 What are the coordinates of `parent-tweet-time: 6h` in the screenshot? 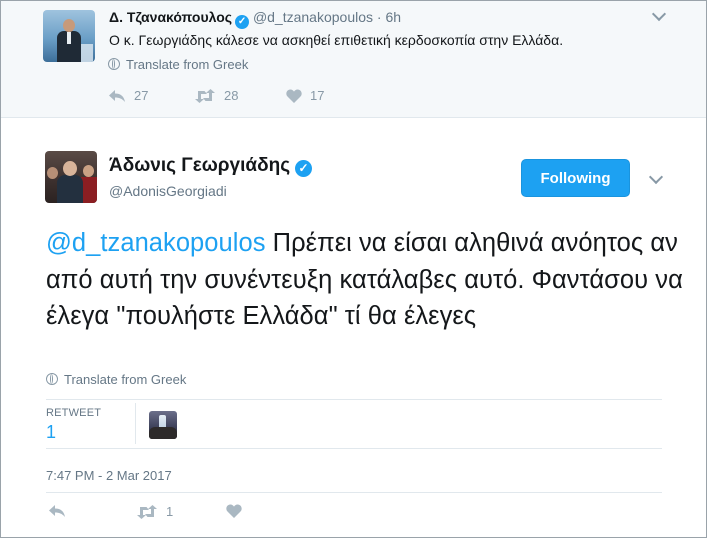 It's located at (393, 17).